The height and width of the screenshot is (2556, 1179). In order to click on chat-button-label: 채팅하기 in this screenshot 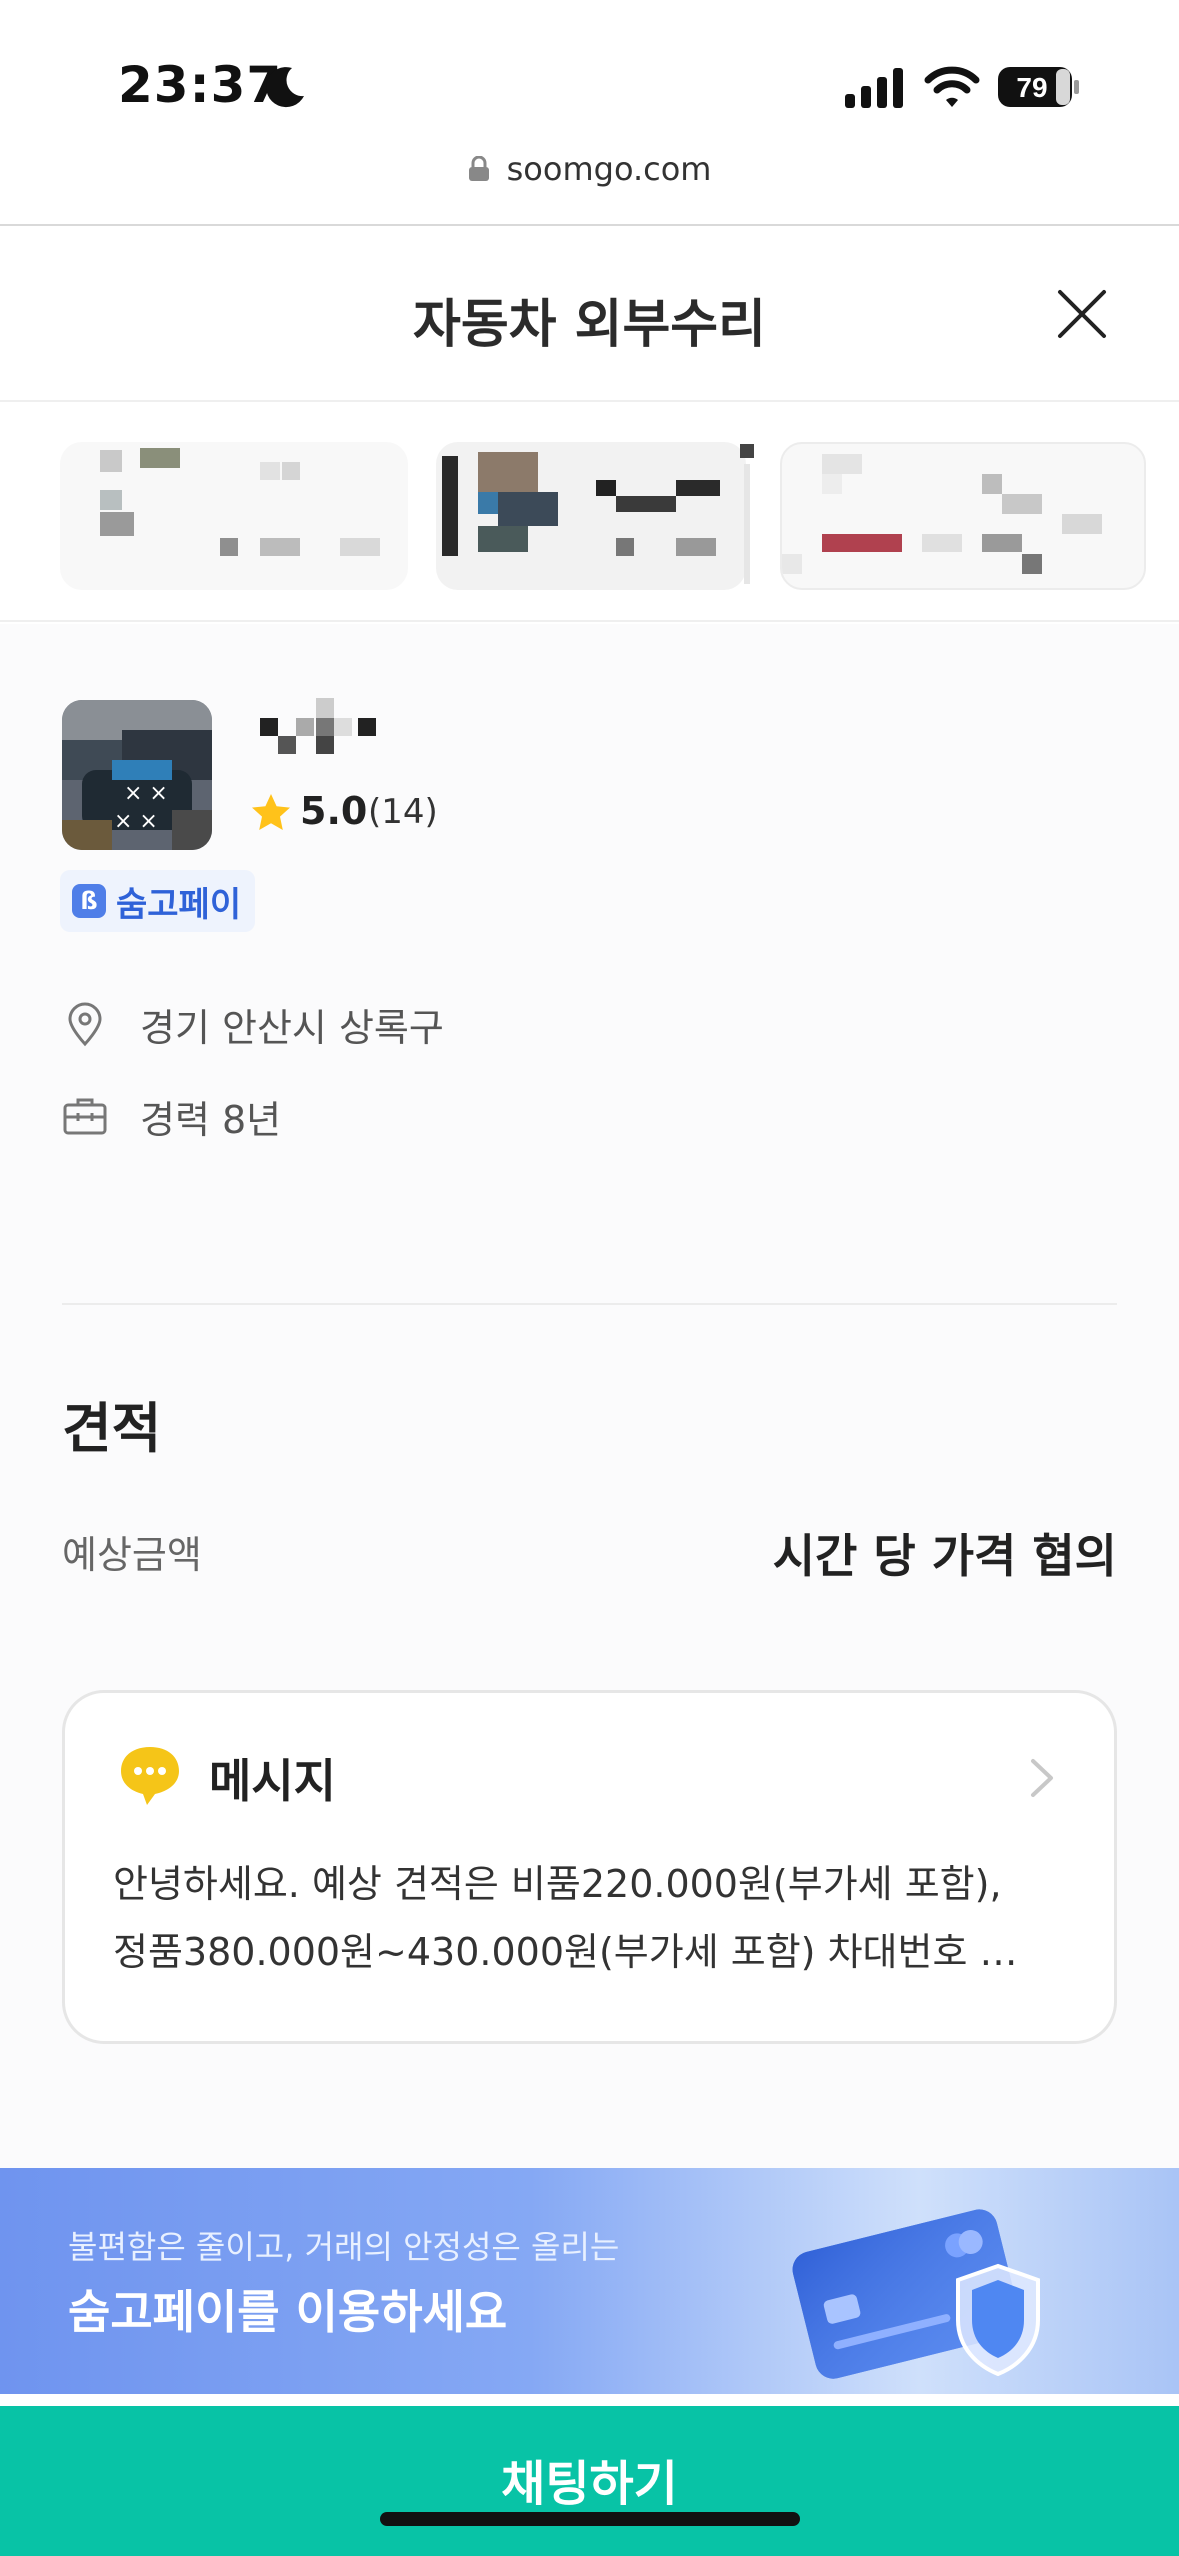, I will do `click(589, 2484)`.